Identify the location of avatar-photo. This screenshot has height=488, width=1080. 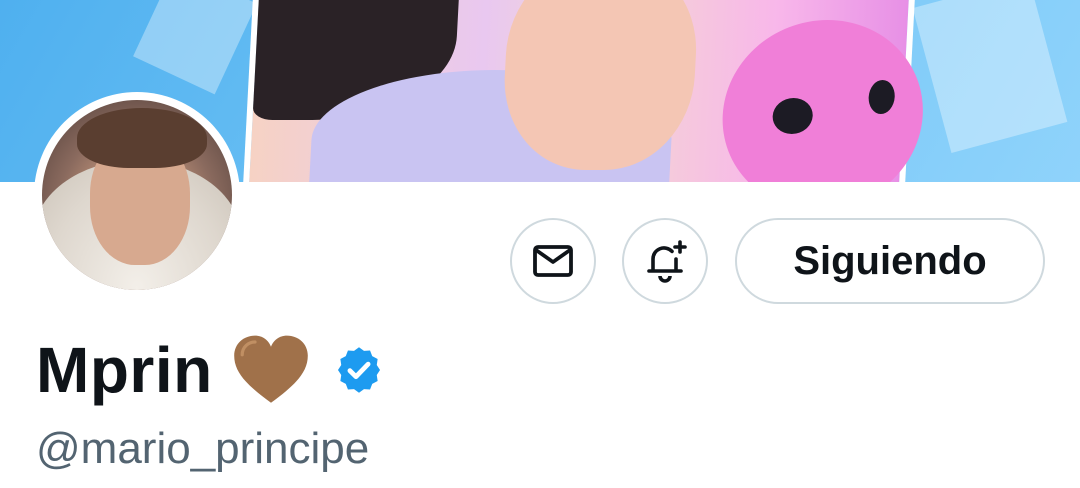
(137, 195).